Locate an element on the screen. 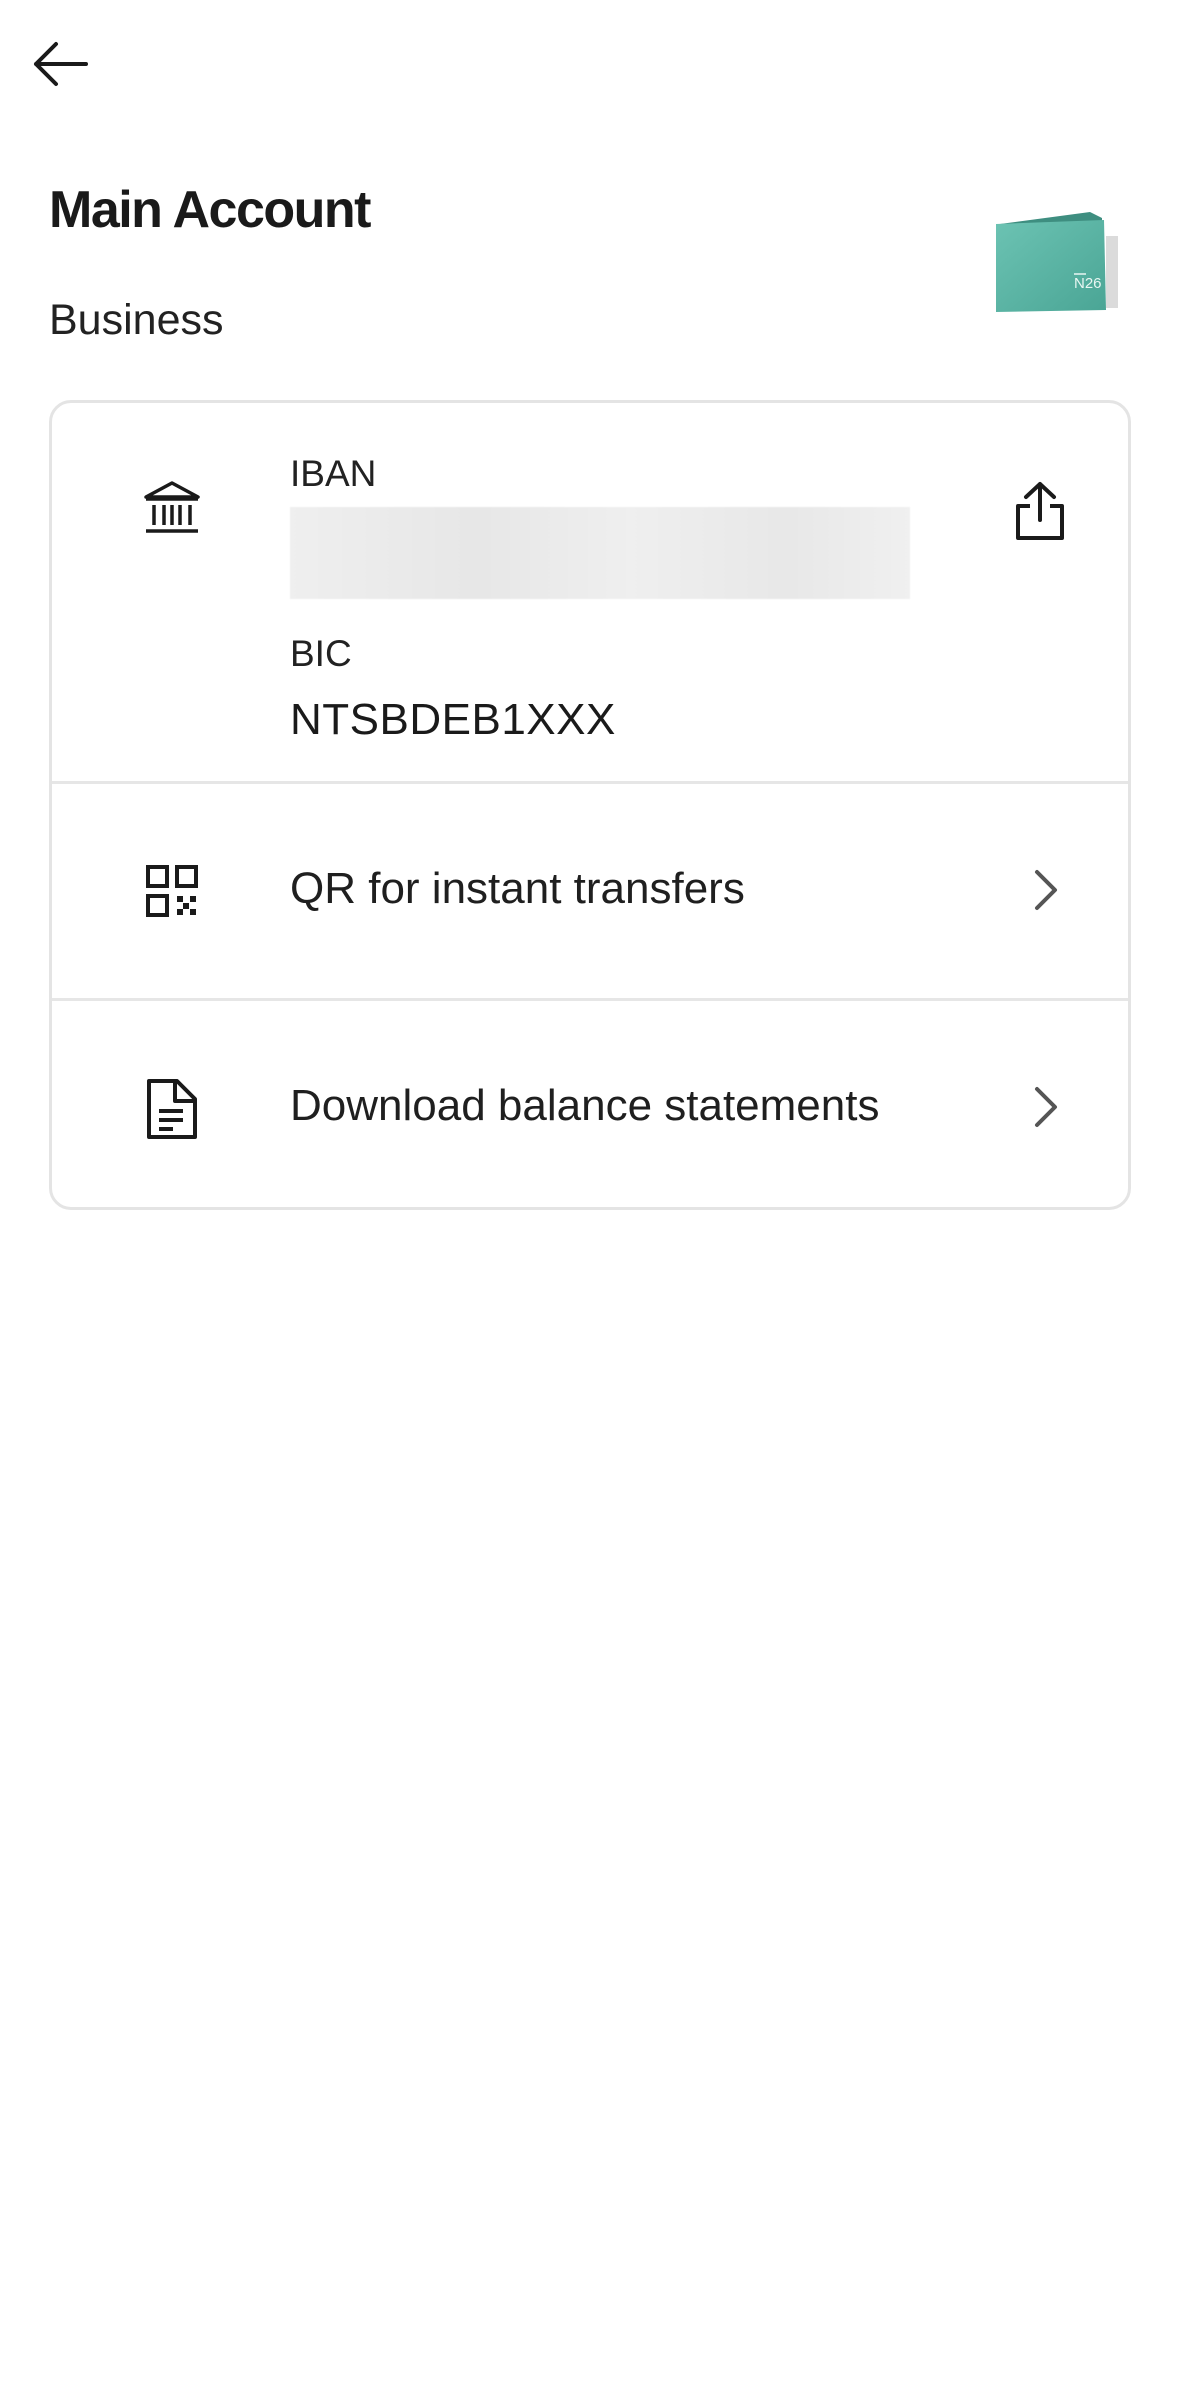  qr-code-icon is located at coordinates (172, 891).